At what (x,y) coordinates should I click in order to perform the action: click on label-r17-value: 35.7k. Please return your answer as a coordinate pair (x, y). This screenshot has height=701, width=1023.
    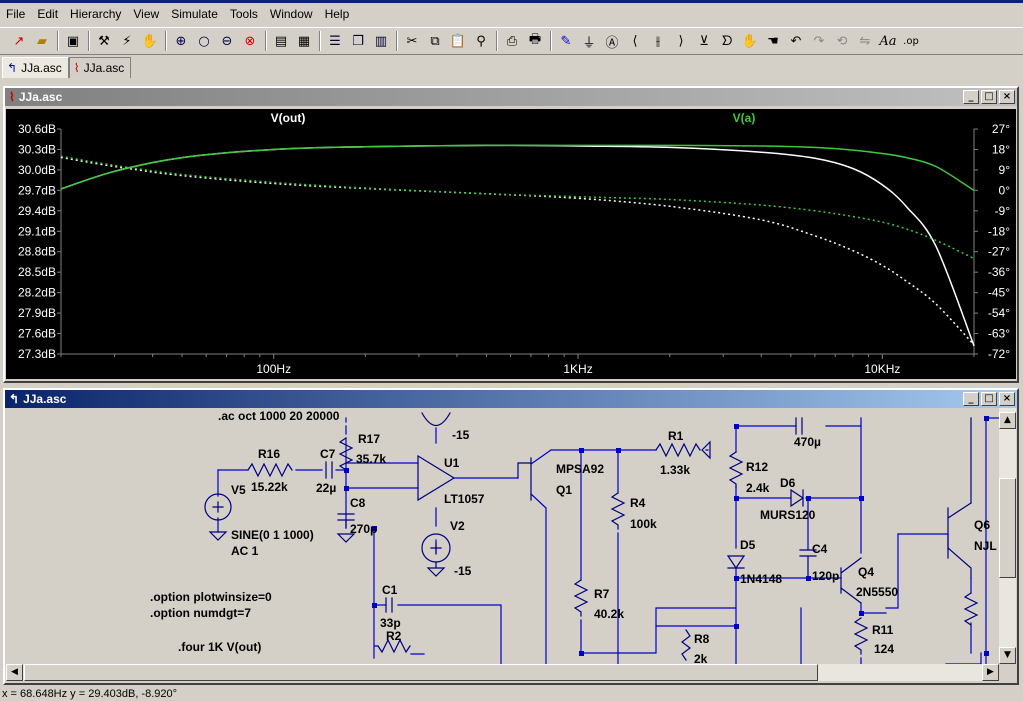
    Looking at the image, I should click on (371, 459).